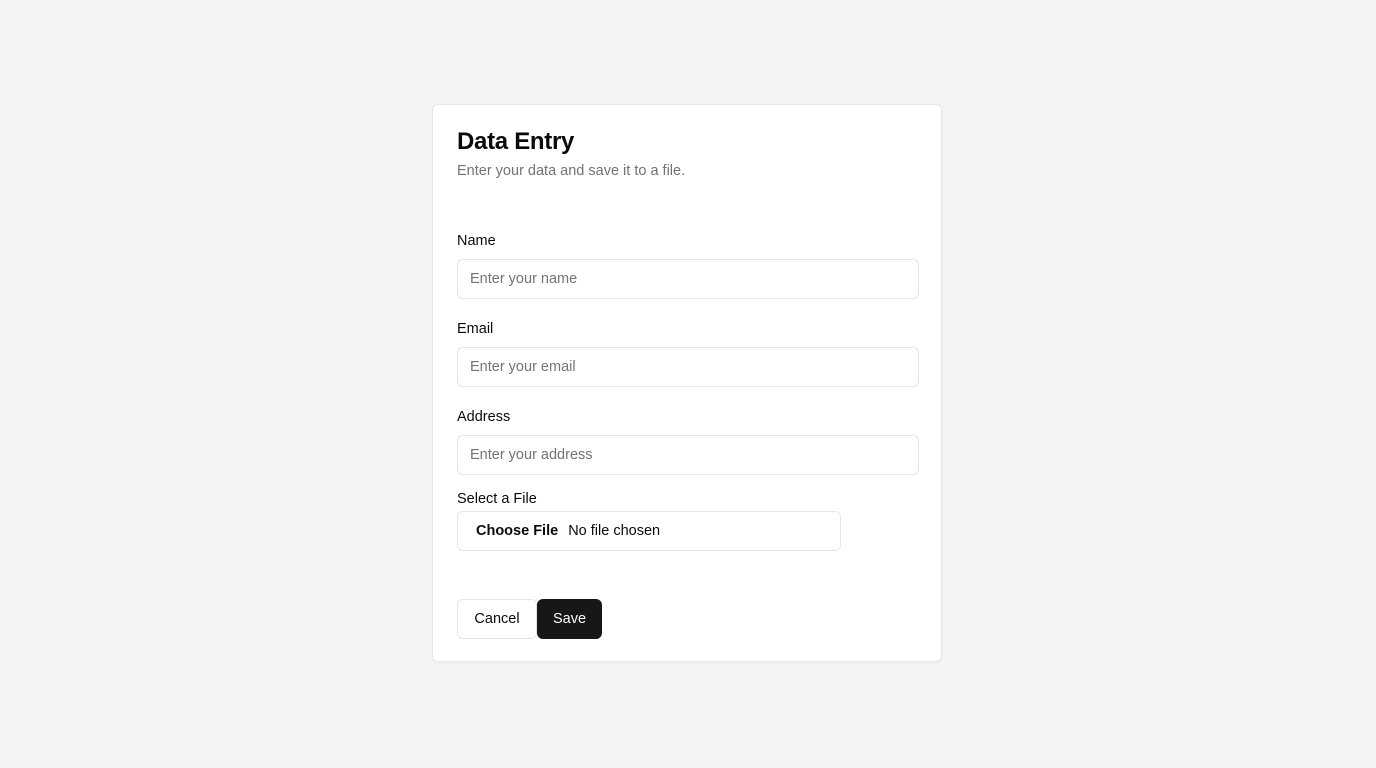  I want to click on save-button: Save, so click(569, 619).